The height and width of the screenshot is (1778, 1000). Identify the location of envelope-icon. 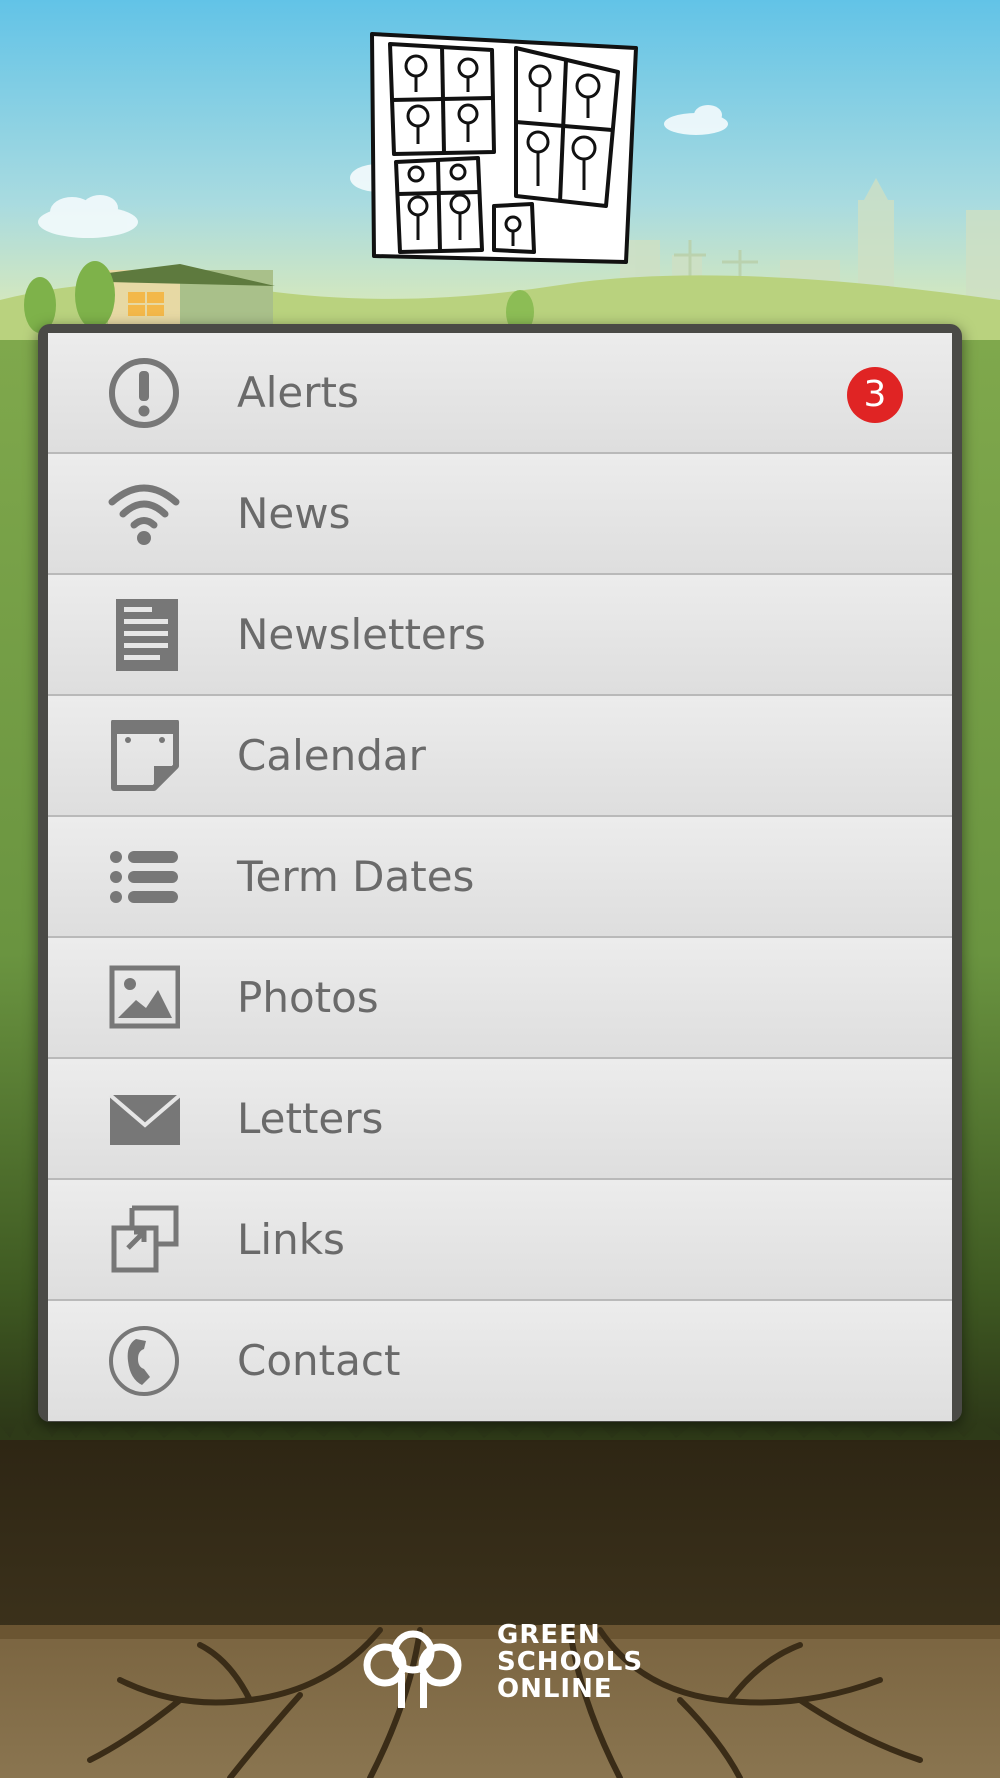
(145, 1119).